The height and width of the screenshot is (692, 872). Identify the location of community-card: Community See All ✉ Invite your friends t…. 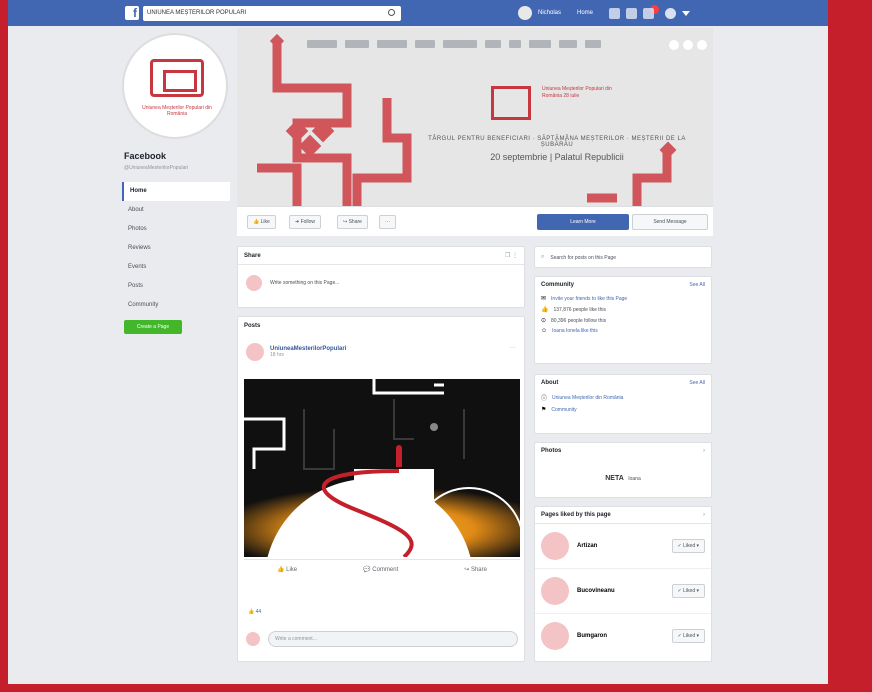
(623, 320).